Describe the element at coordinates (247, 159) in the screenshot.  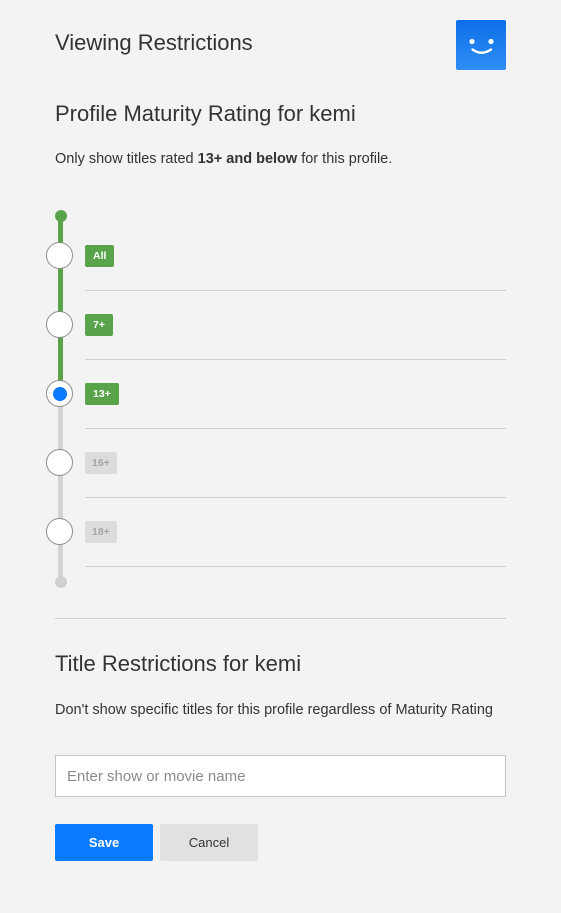
I see `rating-desc-bold: 13+ and below` at that location.